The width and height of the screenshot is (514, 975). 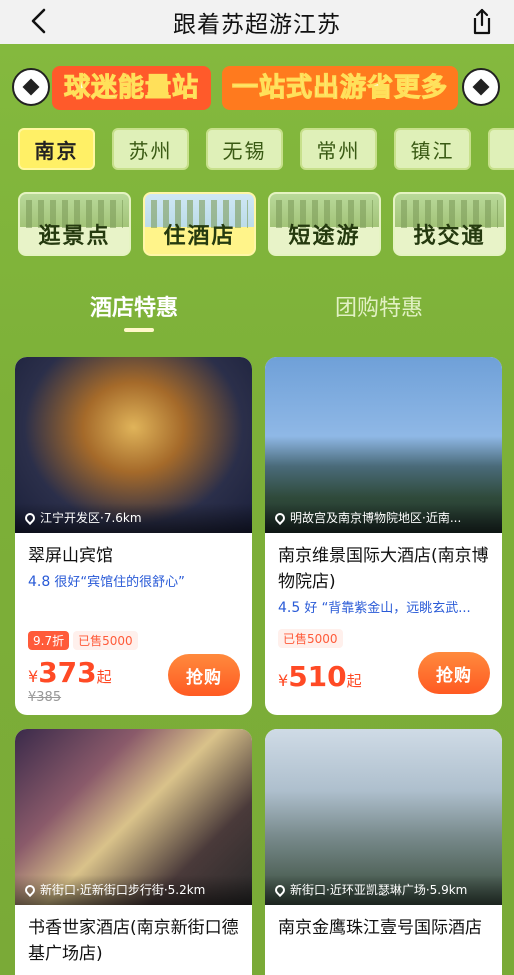 I want to click on location-text: 新街口·近环亚凯瑟琳广场·5.9km, so click(x=379, y=890).